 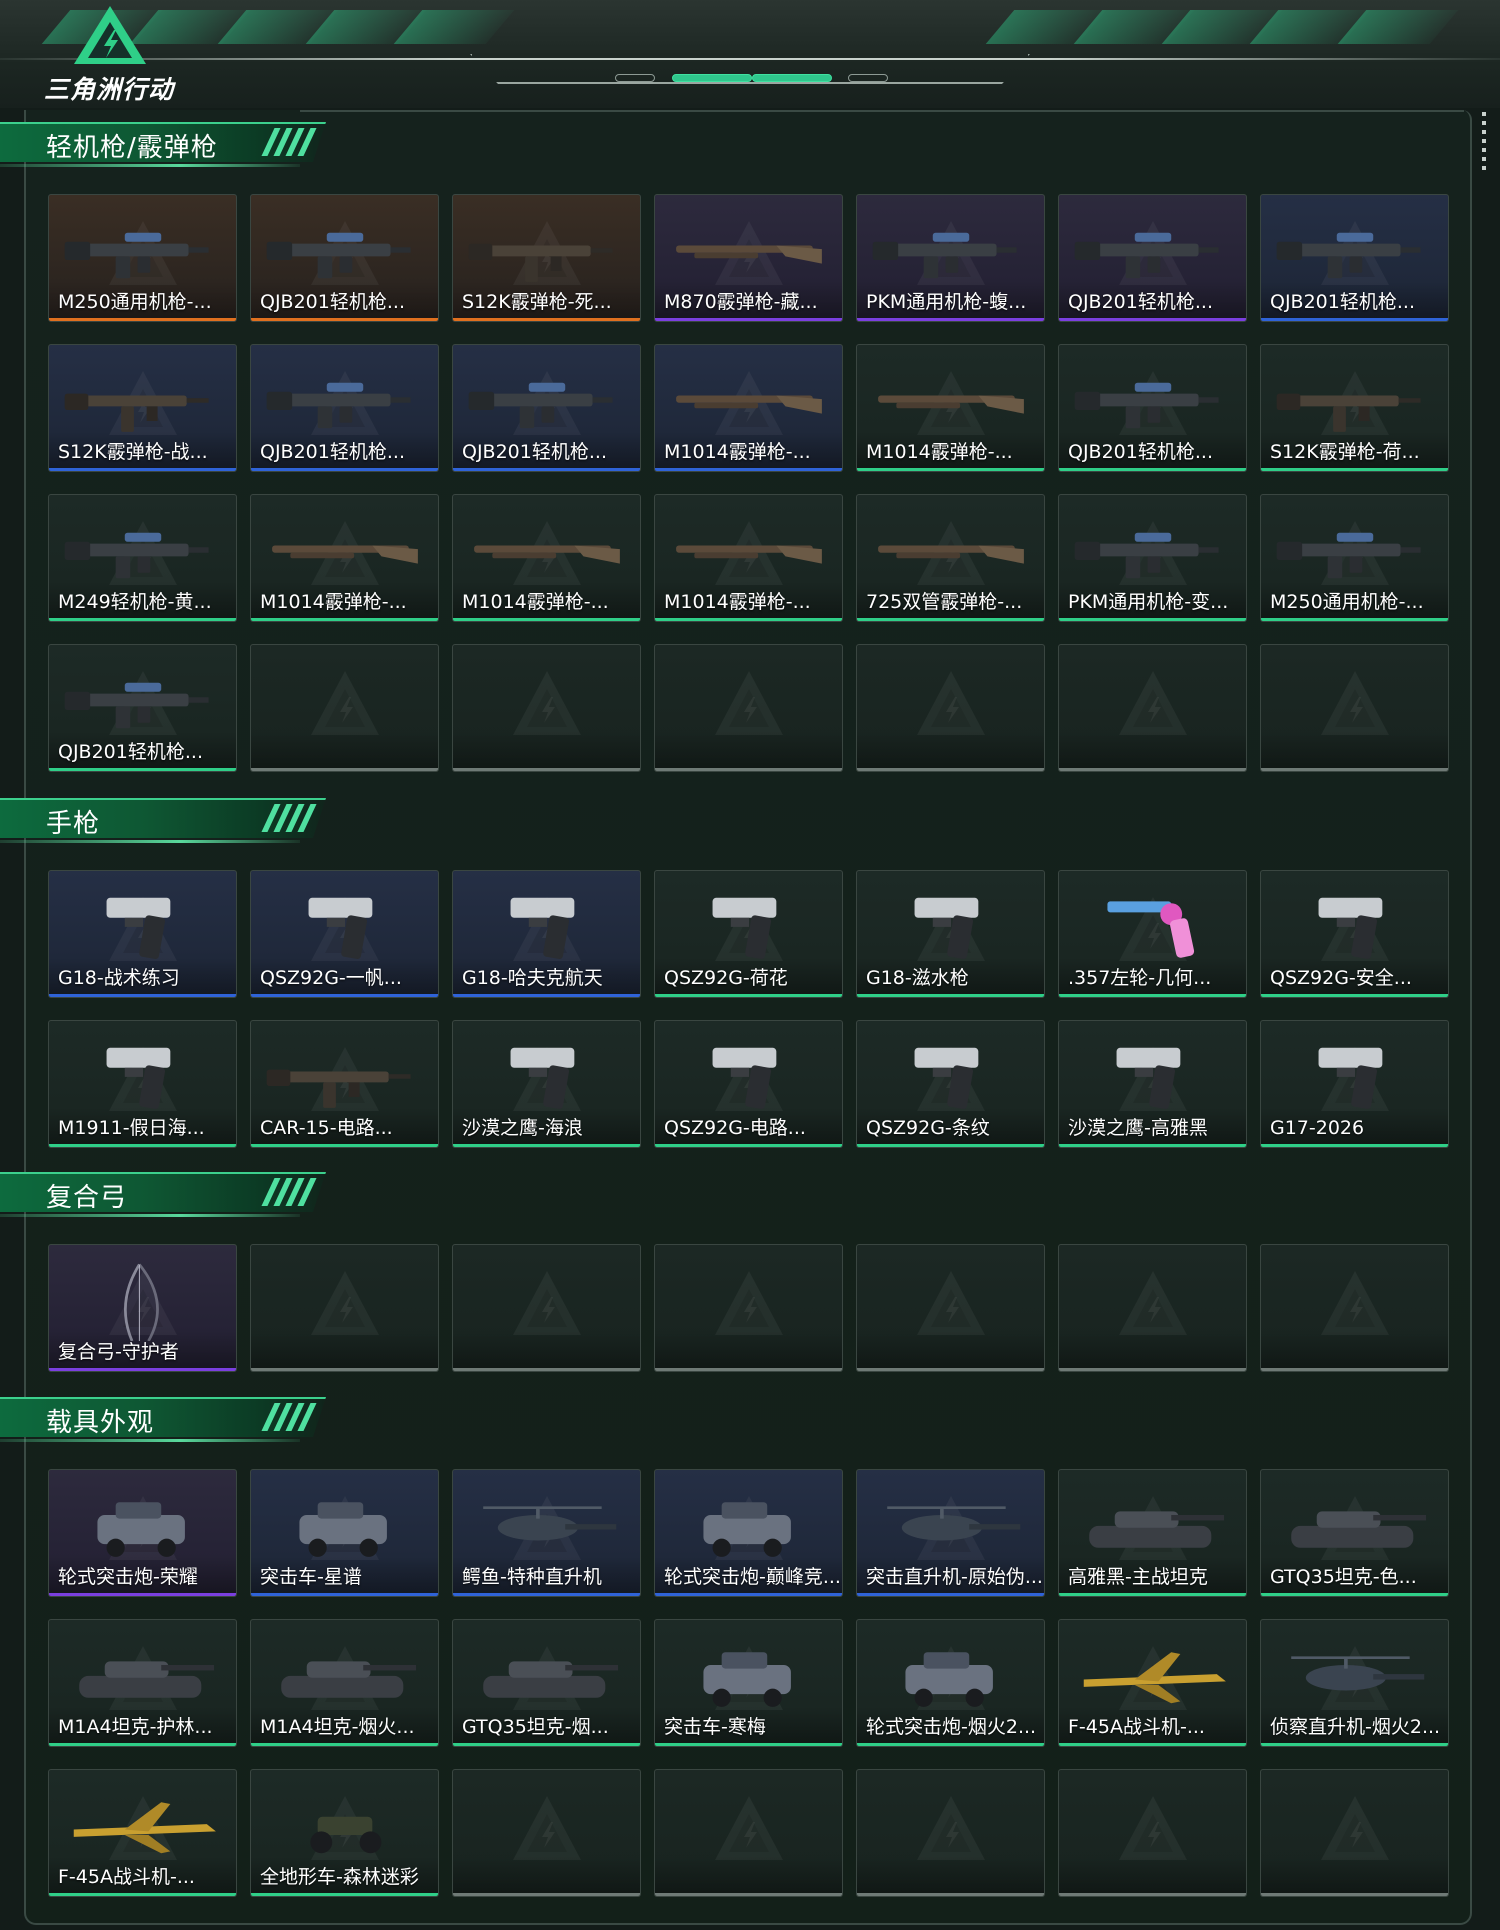 I want to click on skin-name: 沙漠之鹰-海浪, so click(x=522, y=1128).